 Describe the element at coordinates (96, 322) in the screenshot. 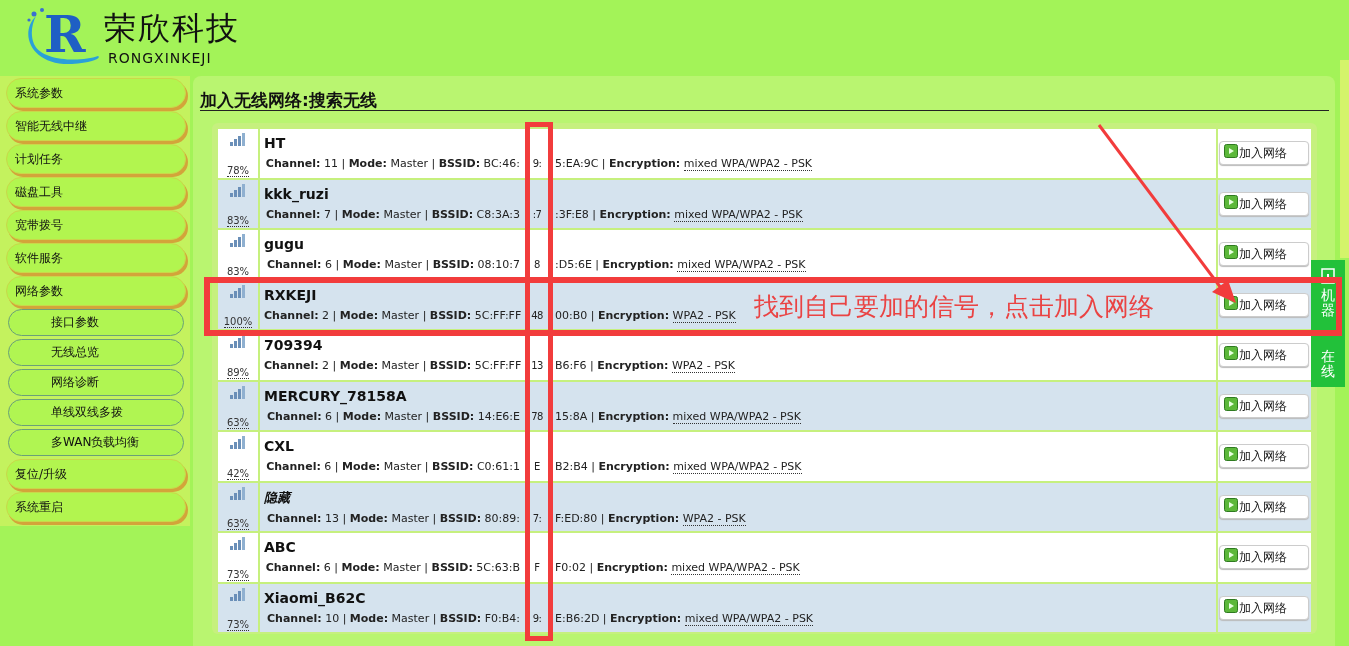

I see `submenu-item: 接口参数` at that location.